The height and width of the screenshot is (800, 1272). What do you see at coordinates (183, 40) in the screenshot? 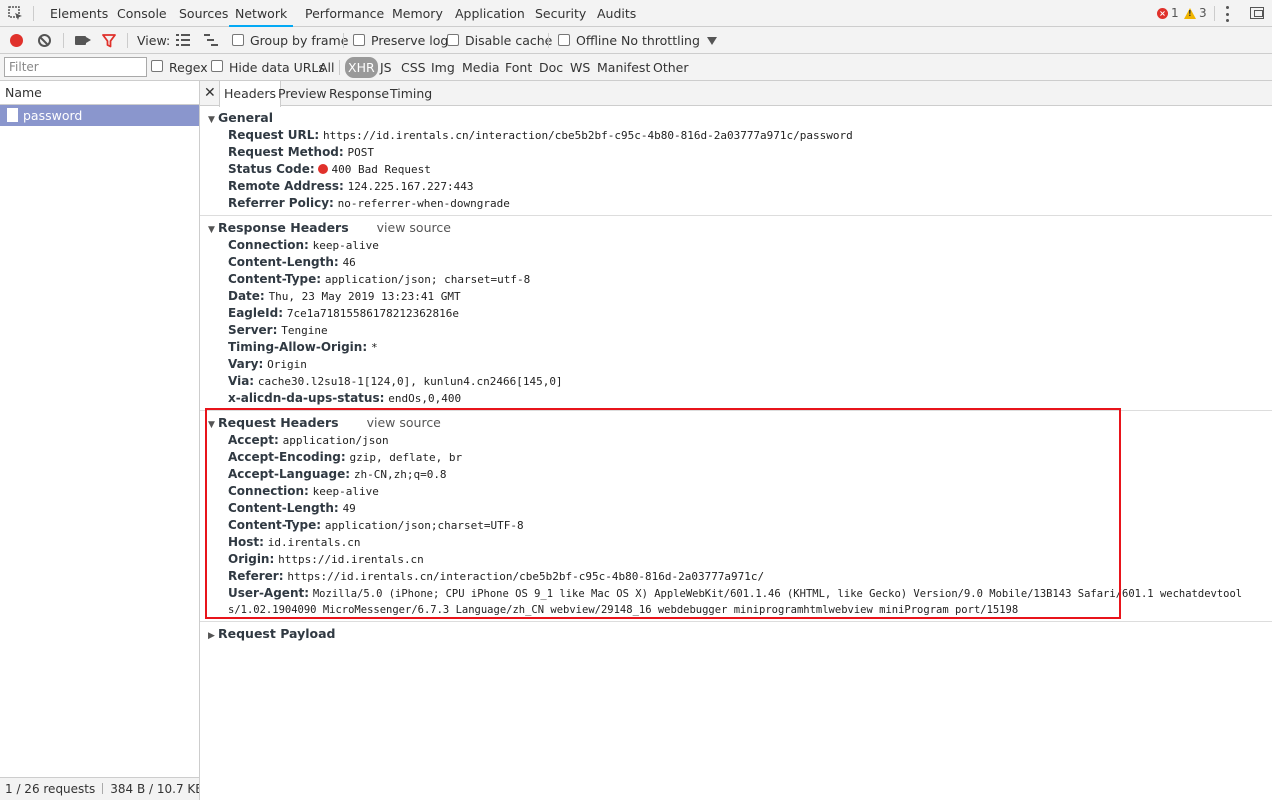
I see `large-rows-icon` at bounding box center [183, 40].